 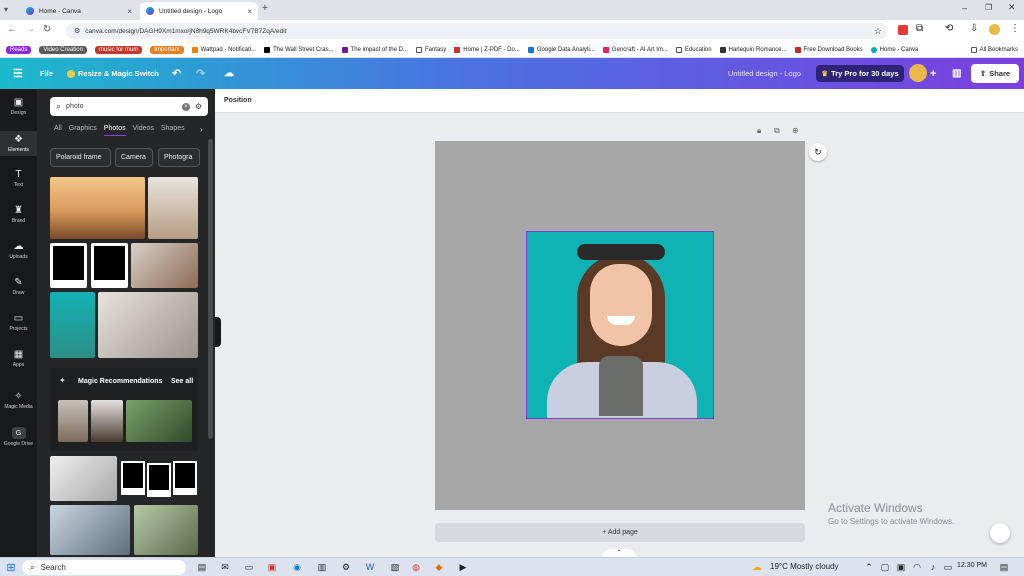 What do you see at coordinates (988, 7) in the screenshot?
I see `maximize-icon: ❐` at bounding box center [988, 7].